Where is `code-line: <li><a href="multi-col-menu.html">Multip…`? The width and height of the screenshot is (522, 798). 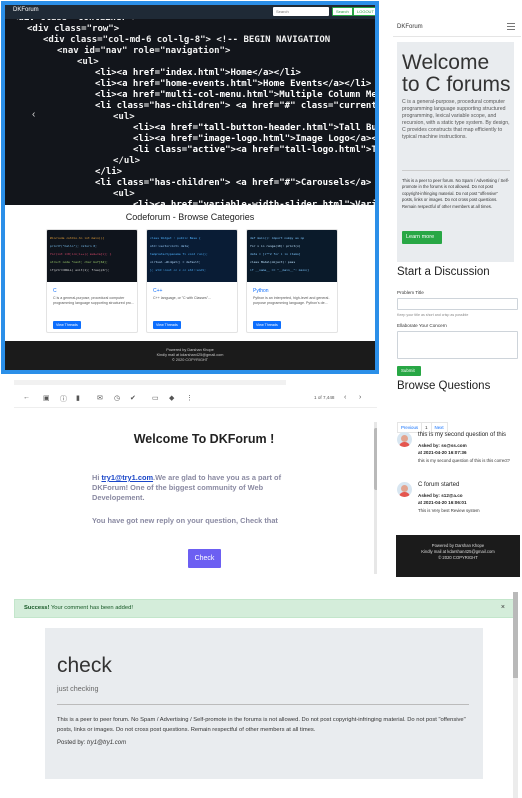 code-line: <li><a href="multi-col-menu.html">Multip… is located at coordinates (235, 95).